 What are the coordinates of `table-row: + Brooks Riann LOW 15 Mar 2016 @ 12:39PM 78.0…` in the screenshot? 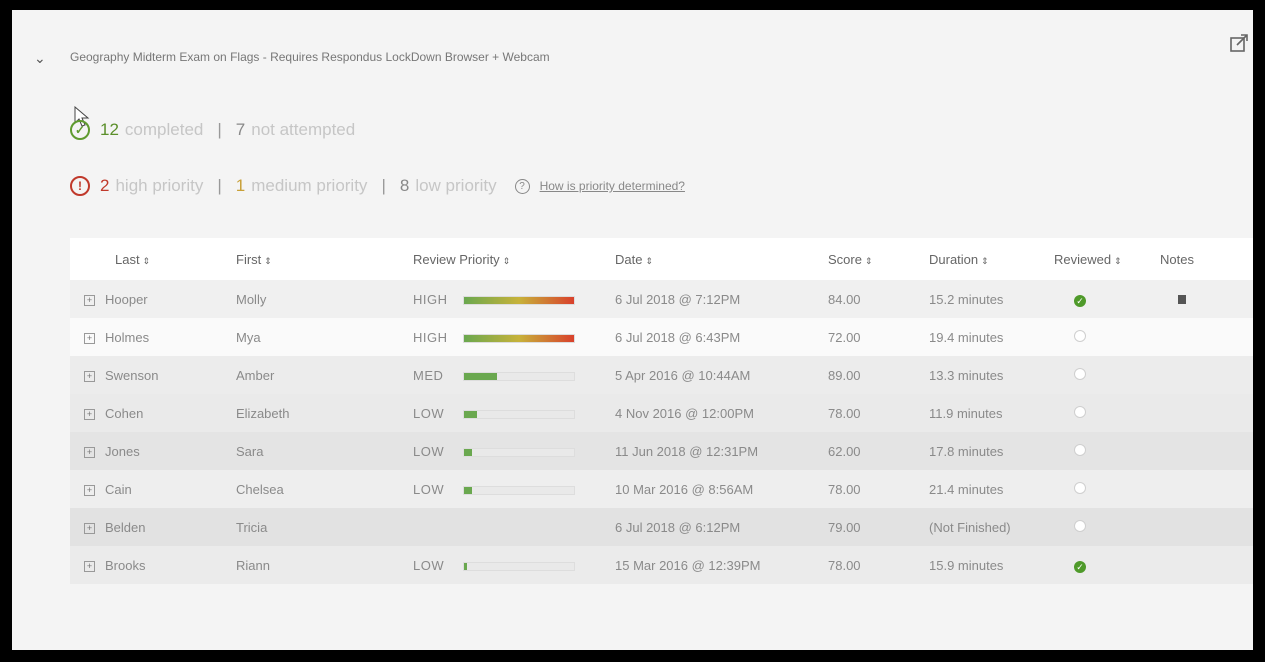 It's located at (661, 565).